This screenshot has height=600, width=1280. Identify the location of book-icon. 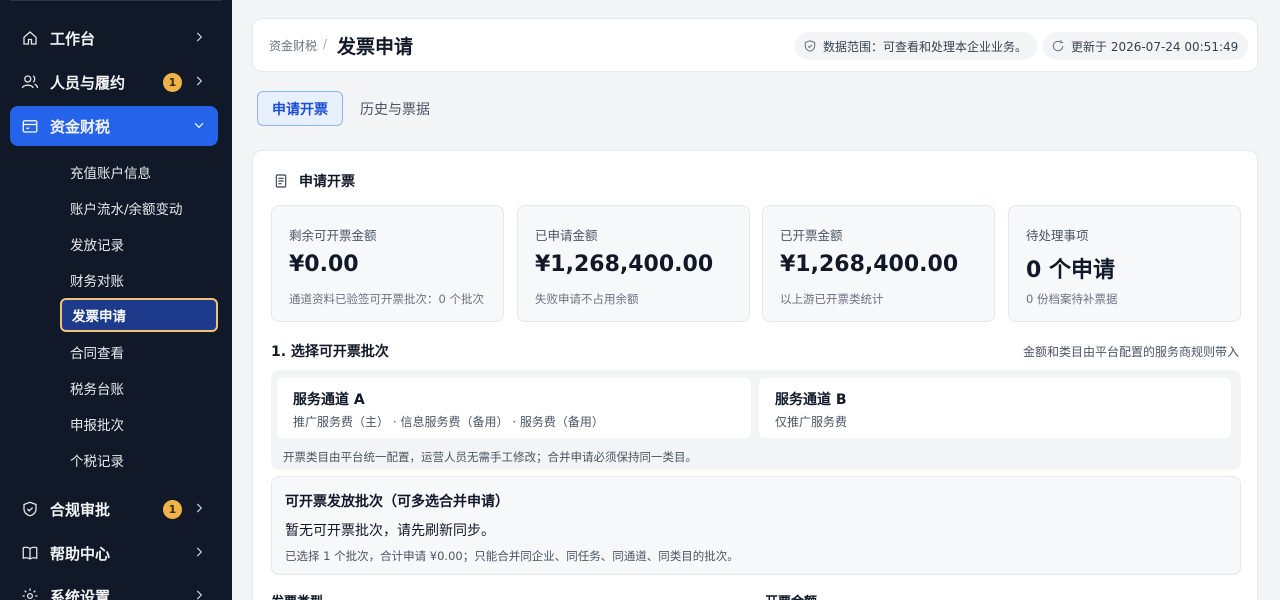
(30, 553).